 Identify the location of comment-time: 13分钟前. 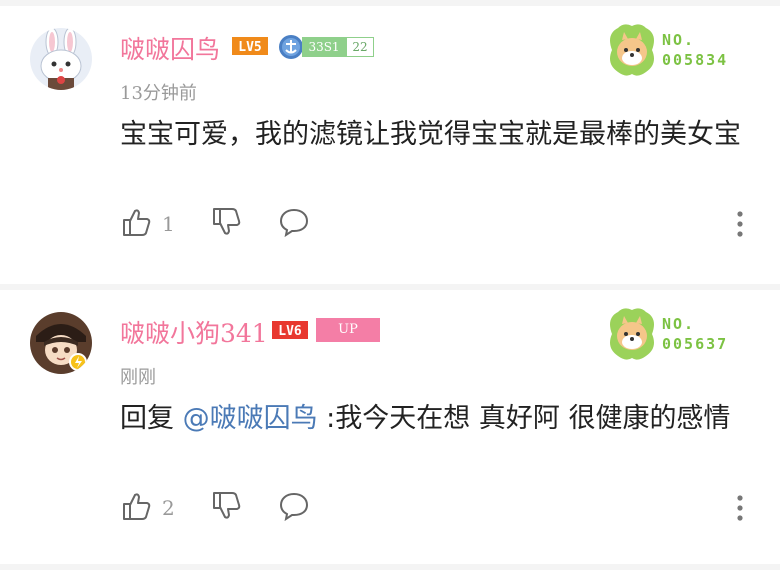
(158, 93).